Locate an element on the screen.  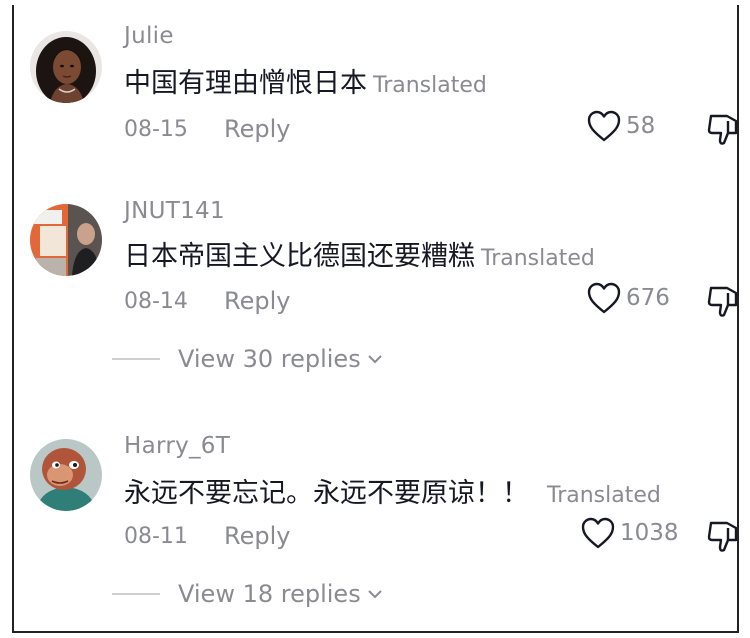
view-replies-label: View 30 replies is located at coordinates (269, 359).